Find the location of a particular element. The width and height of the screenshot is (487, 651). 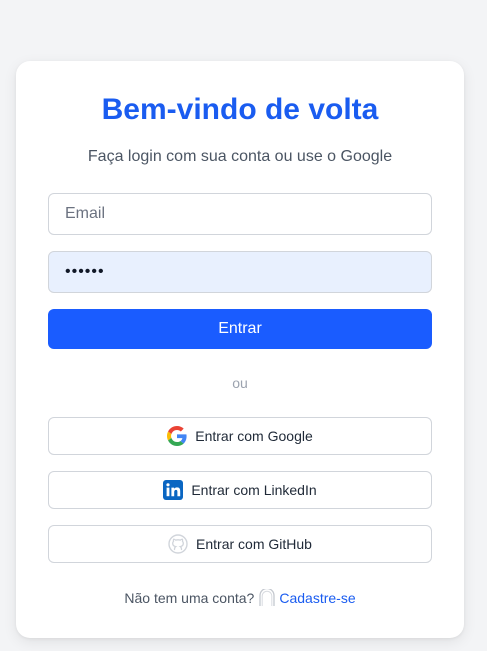

signup-prompt: Não tem uma conta? Cadastre-se is located at coordinates (240, 598).